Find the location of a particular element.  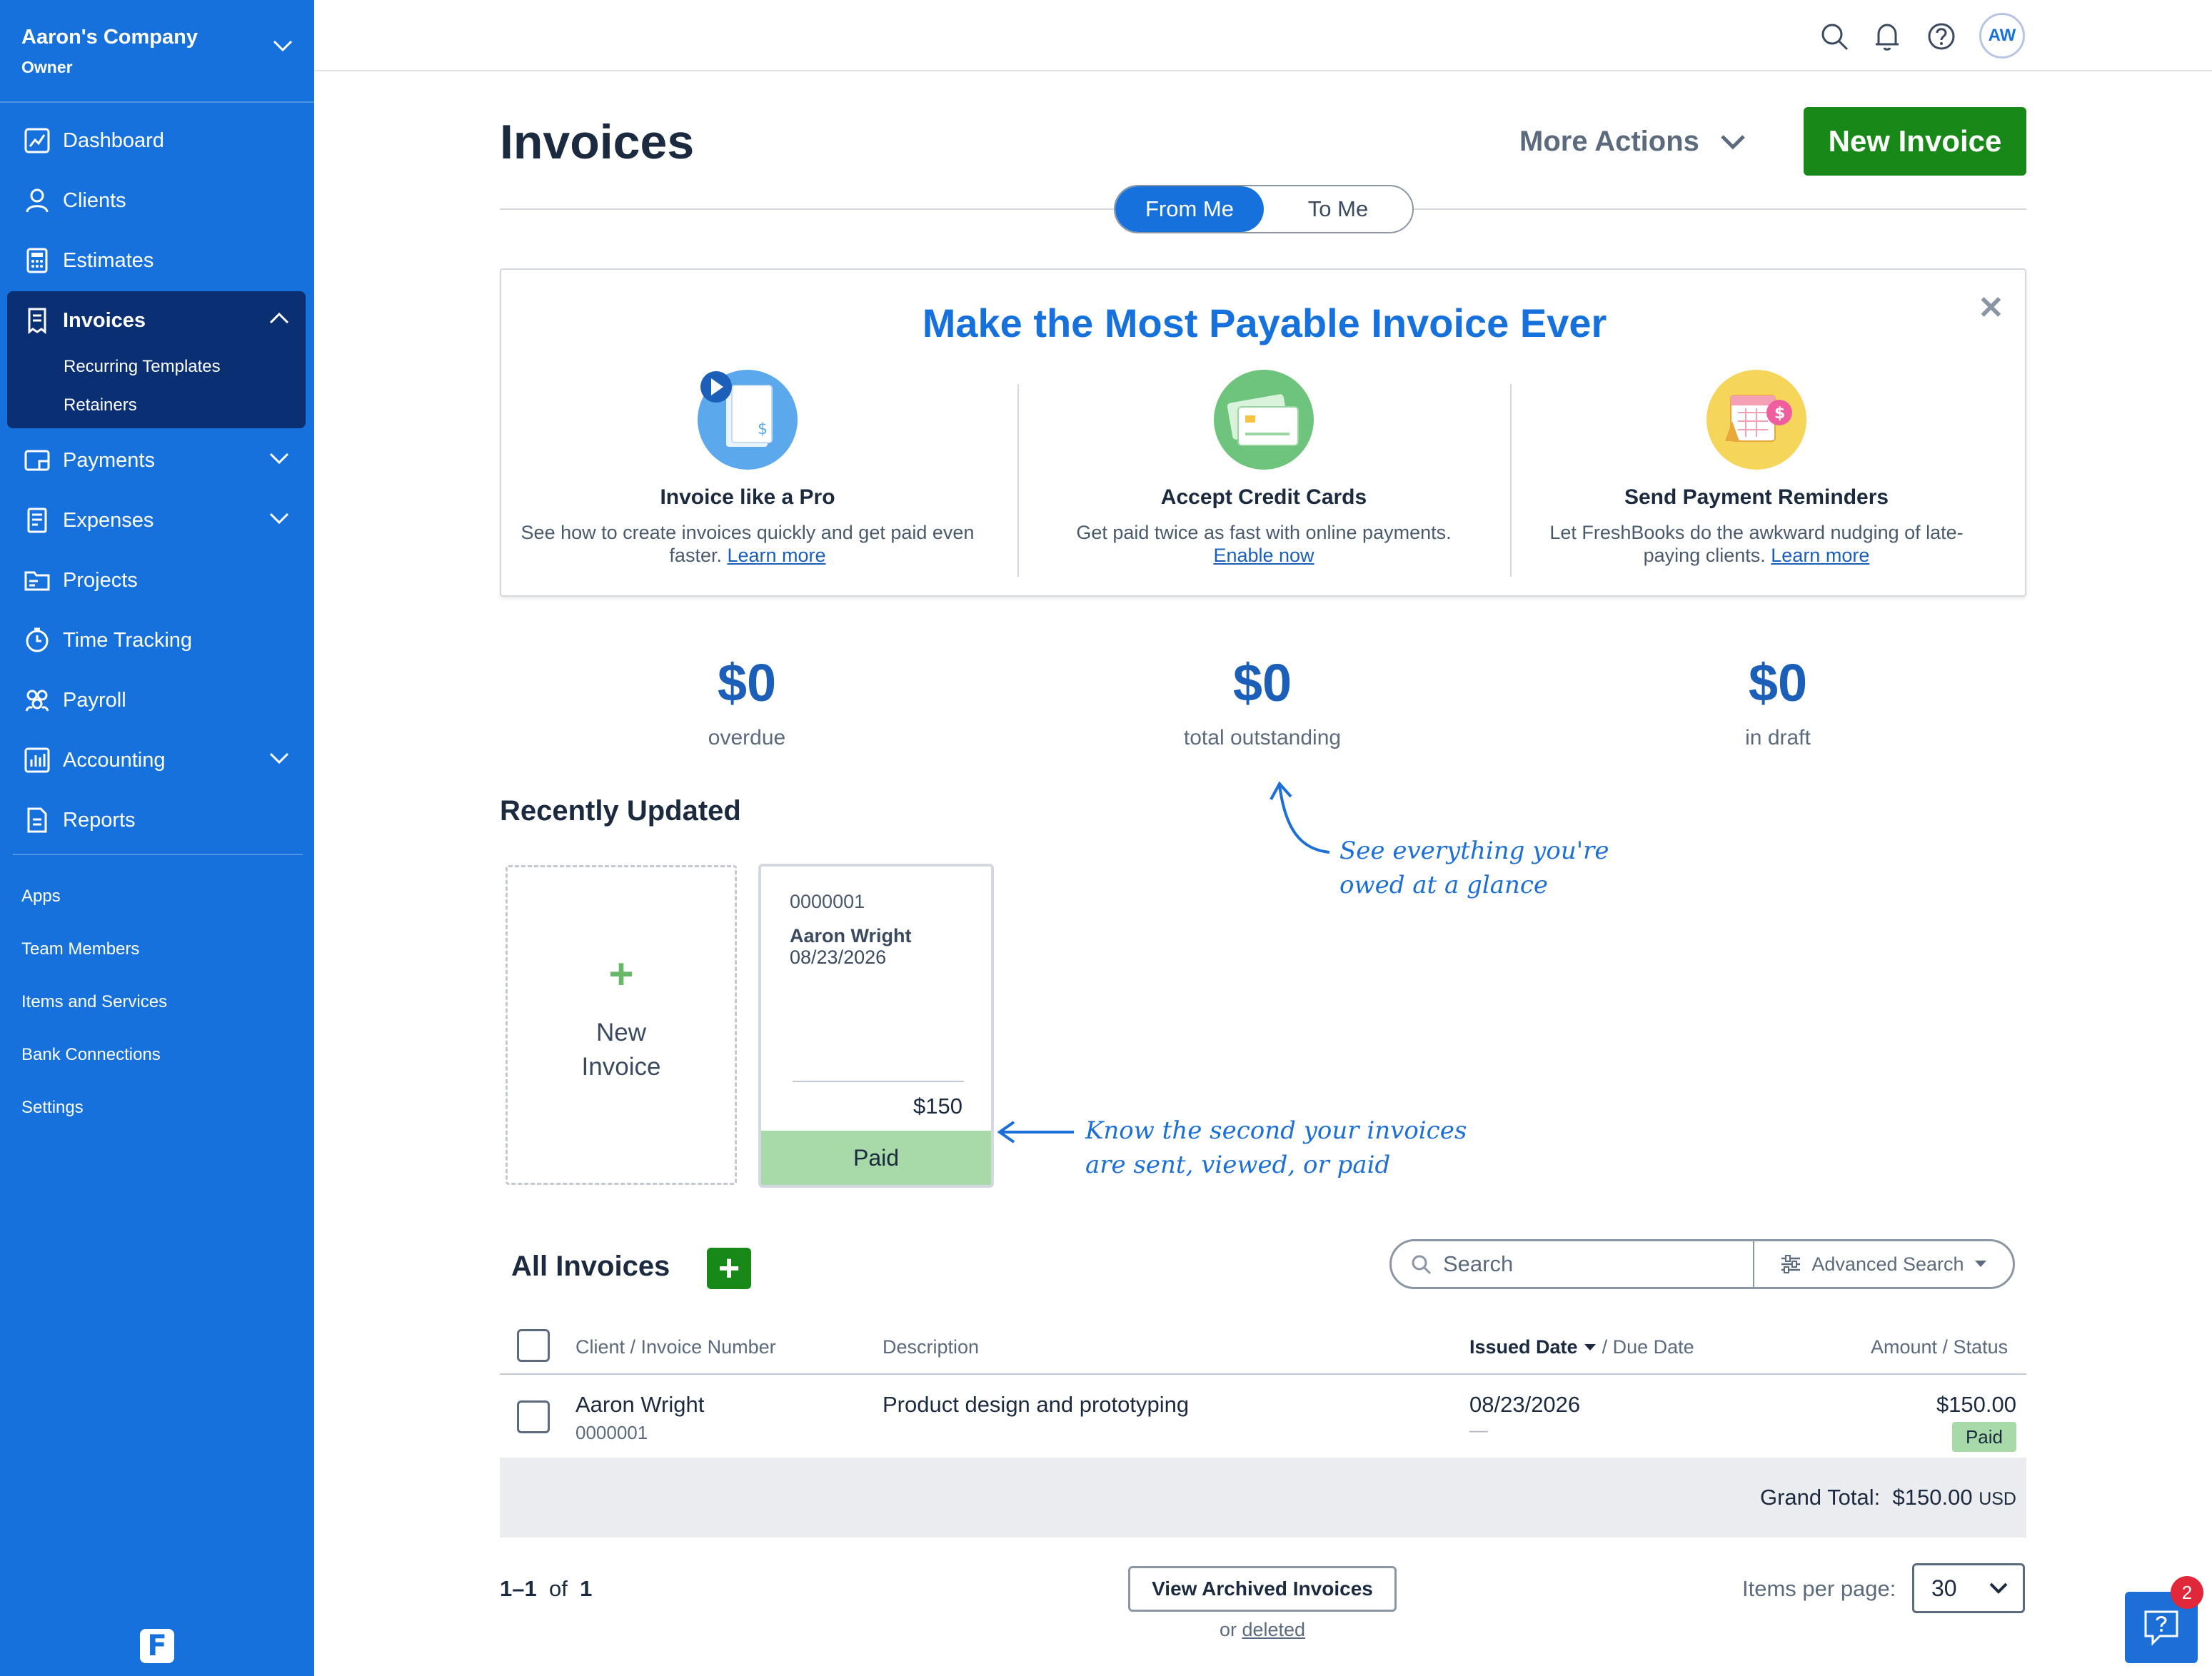

invoice-date: 08/23/2026 is located at coordinates (839, 957).